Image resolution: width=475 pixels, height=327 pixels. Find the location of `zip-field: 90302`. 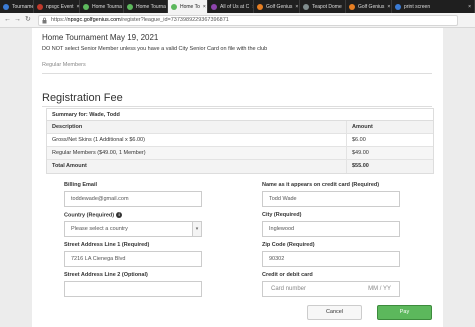

zip-field: 90302 is located at coordinates (331, 259).